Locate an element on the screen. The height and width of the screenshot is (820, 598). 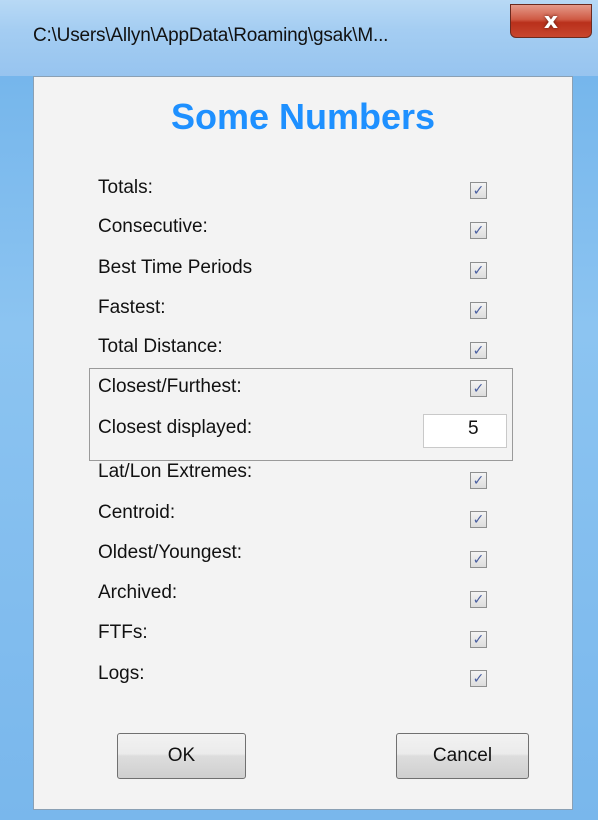
option-label-total-distance: Total Distance: is located at coordinates (160, 346).